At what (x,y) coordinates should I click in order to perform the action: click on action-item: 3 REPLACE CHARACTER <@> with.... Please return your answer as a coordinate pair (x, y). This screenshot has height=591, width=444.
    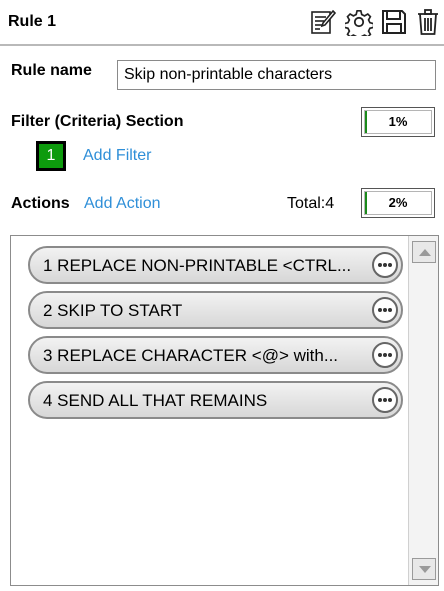
    Looking at the image, I should click on (215, 355).